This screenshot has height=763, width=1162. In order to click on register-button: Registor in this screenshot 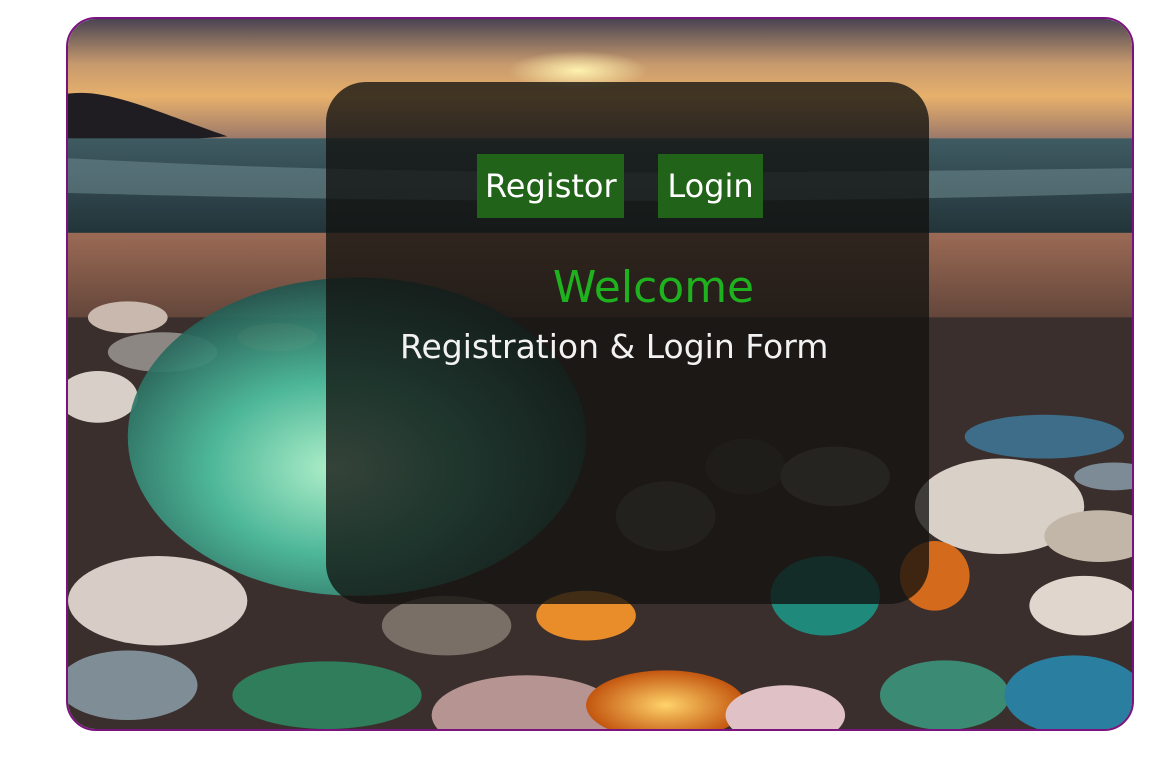, I will do `click(550, 186)`.